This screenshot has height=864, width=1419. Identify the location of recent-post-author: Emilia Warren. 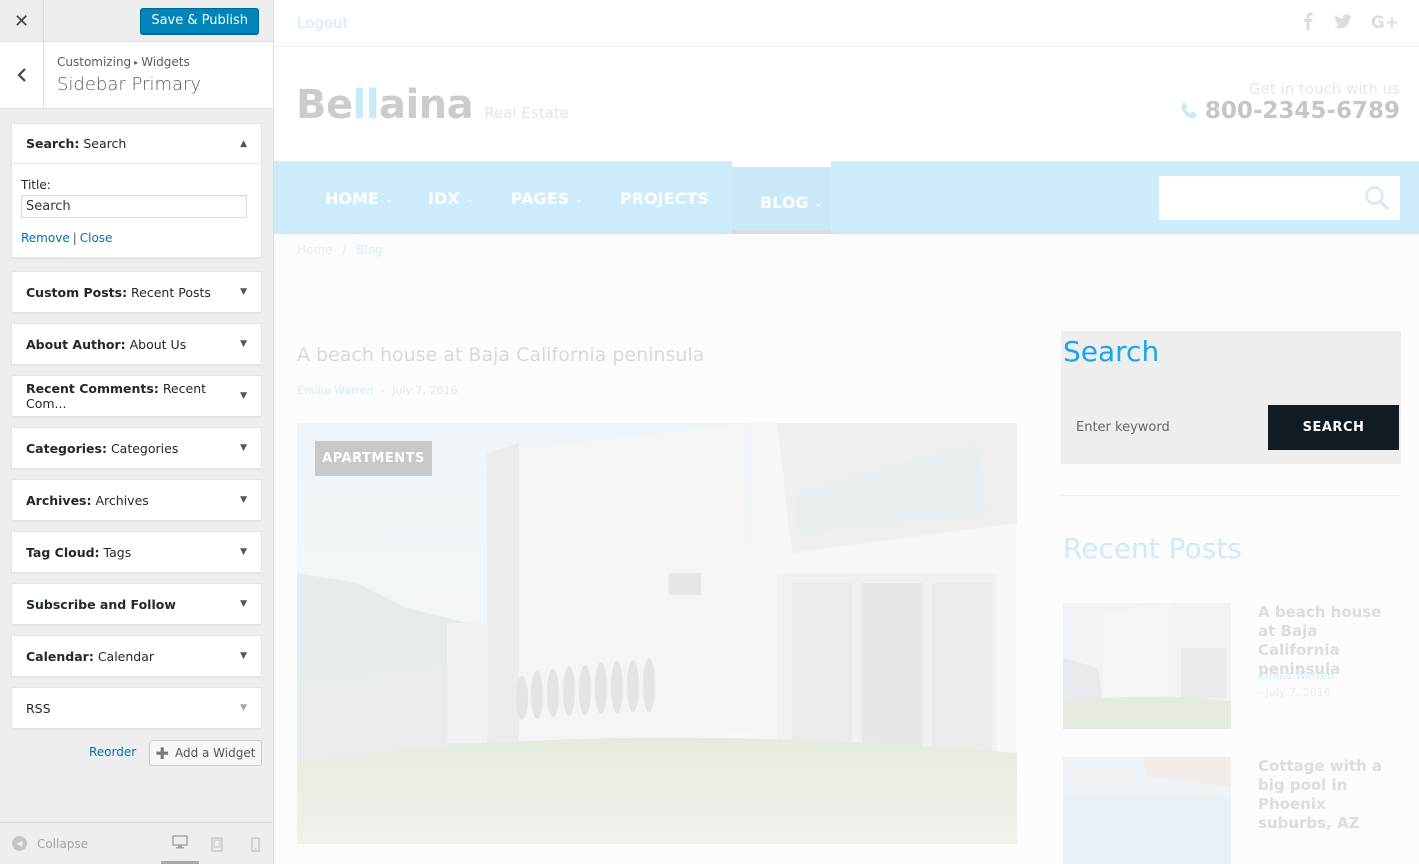
(1296, 675).